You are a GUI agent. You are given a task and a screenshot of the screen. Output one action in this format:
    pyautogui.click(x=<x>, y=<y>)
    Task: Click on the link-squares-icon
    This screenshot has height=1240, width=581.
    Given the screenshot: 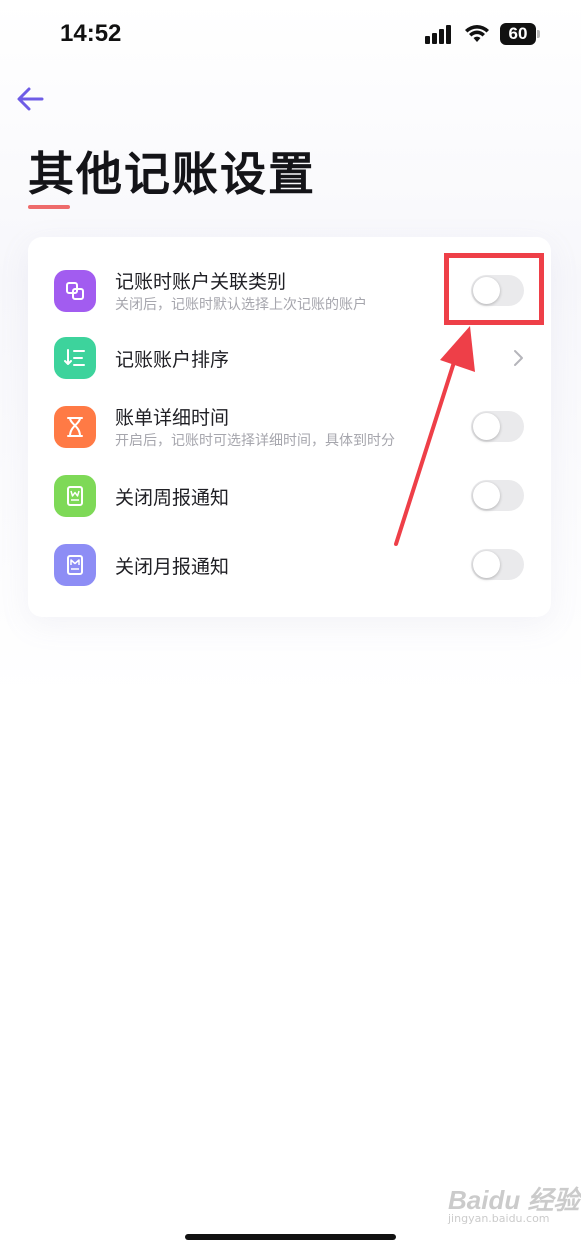 What is the action you would take?
    pyautogui.click(x=75, y=291)
    